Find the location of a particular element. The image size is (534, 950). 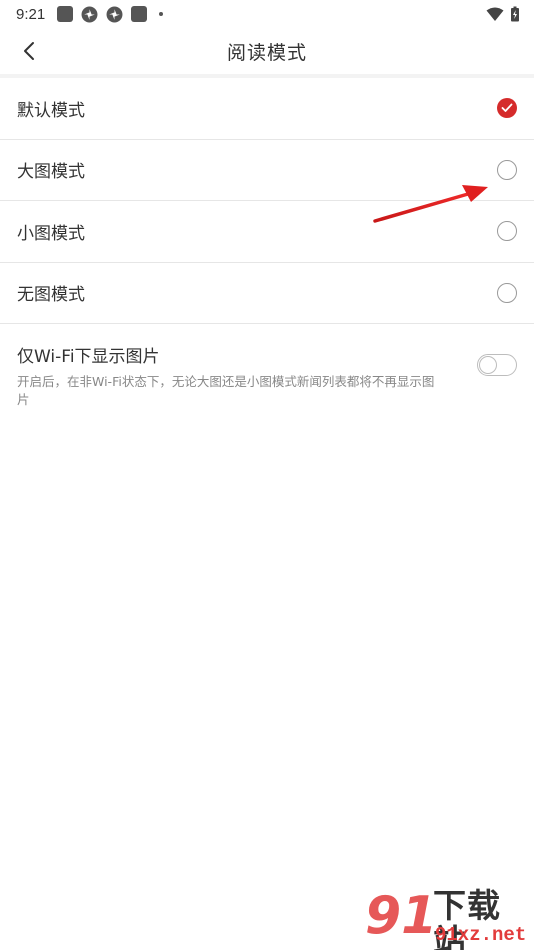

watermark-url: 91xz.net is located at coordinates (481, 935).